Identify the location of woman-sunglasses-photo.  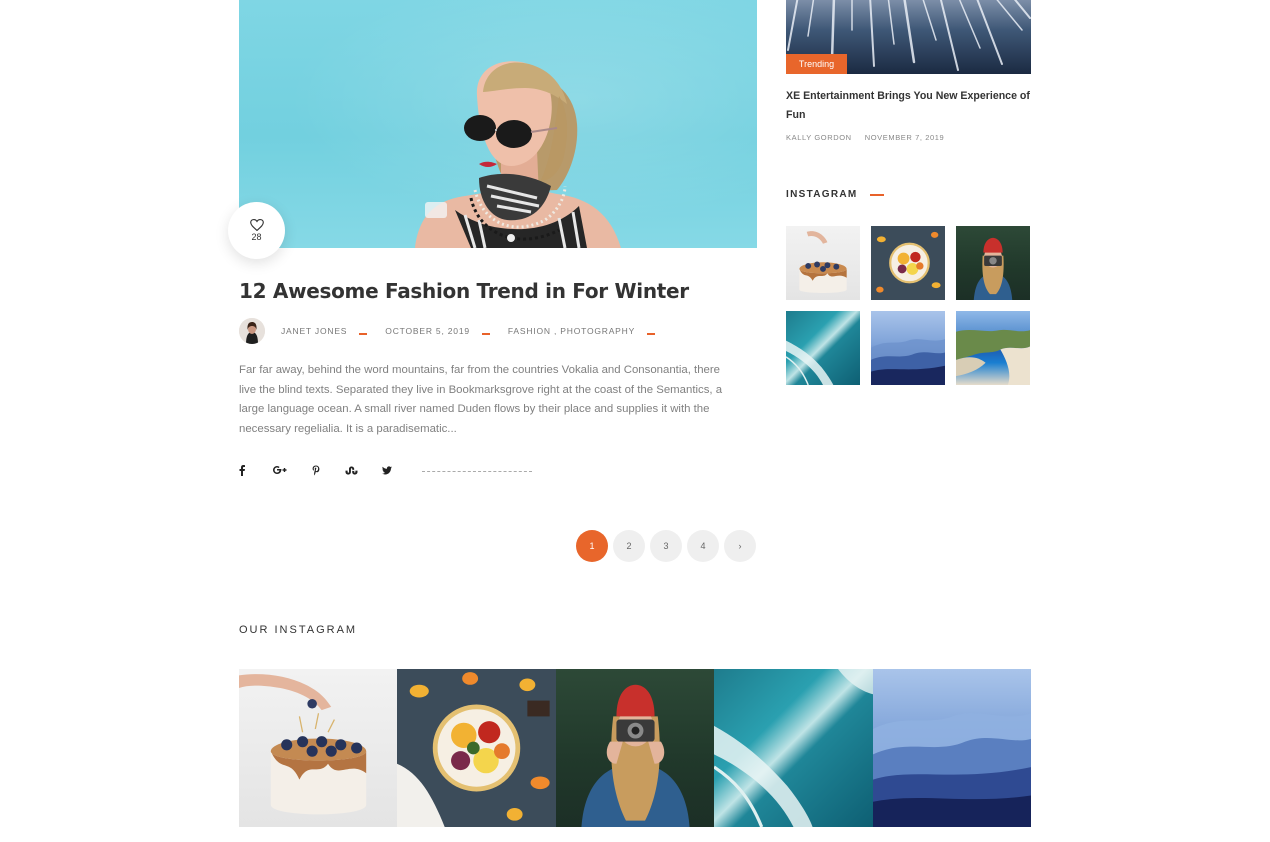
(518, 154).